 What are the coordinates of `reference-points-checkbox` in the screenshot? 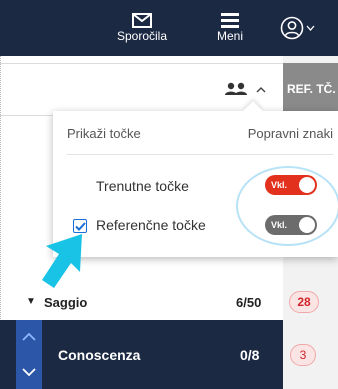 It's located at (80, 226).